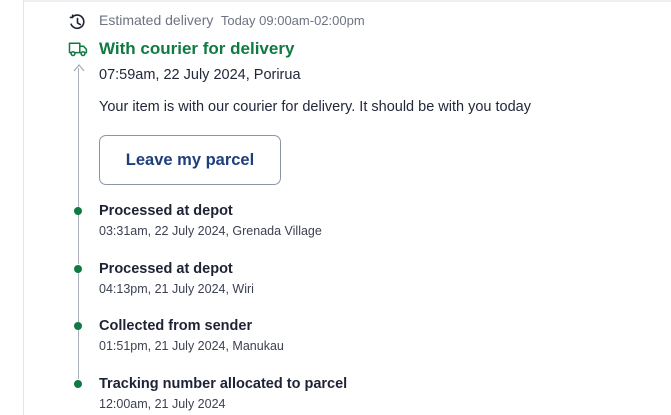 The image size is (671, 415). I want to click on event-detail: 12:00am, 21 July 2024, so click(162, 404).